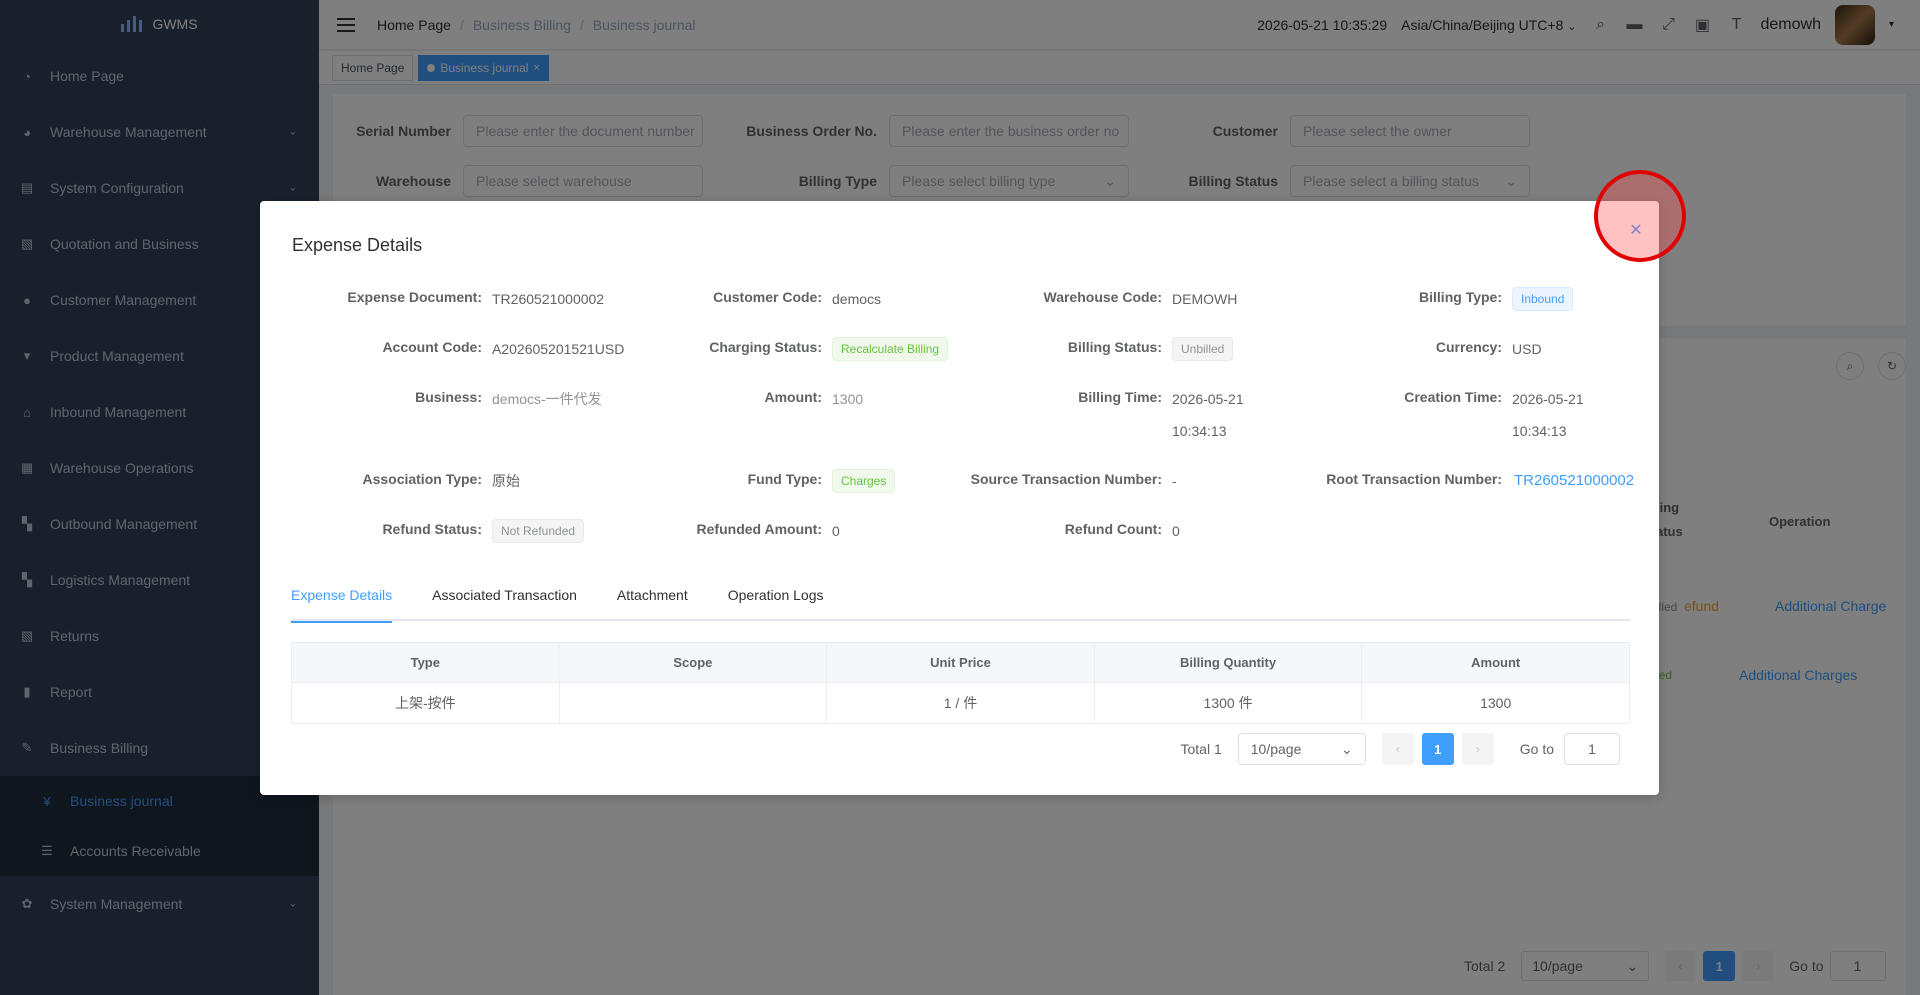  What do you see at coordinates (1548, 415) in the screenshot?
I see `creation-time-value: 2026-05-21 10:34:13` at bounding box center [1548, 415].